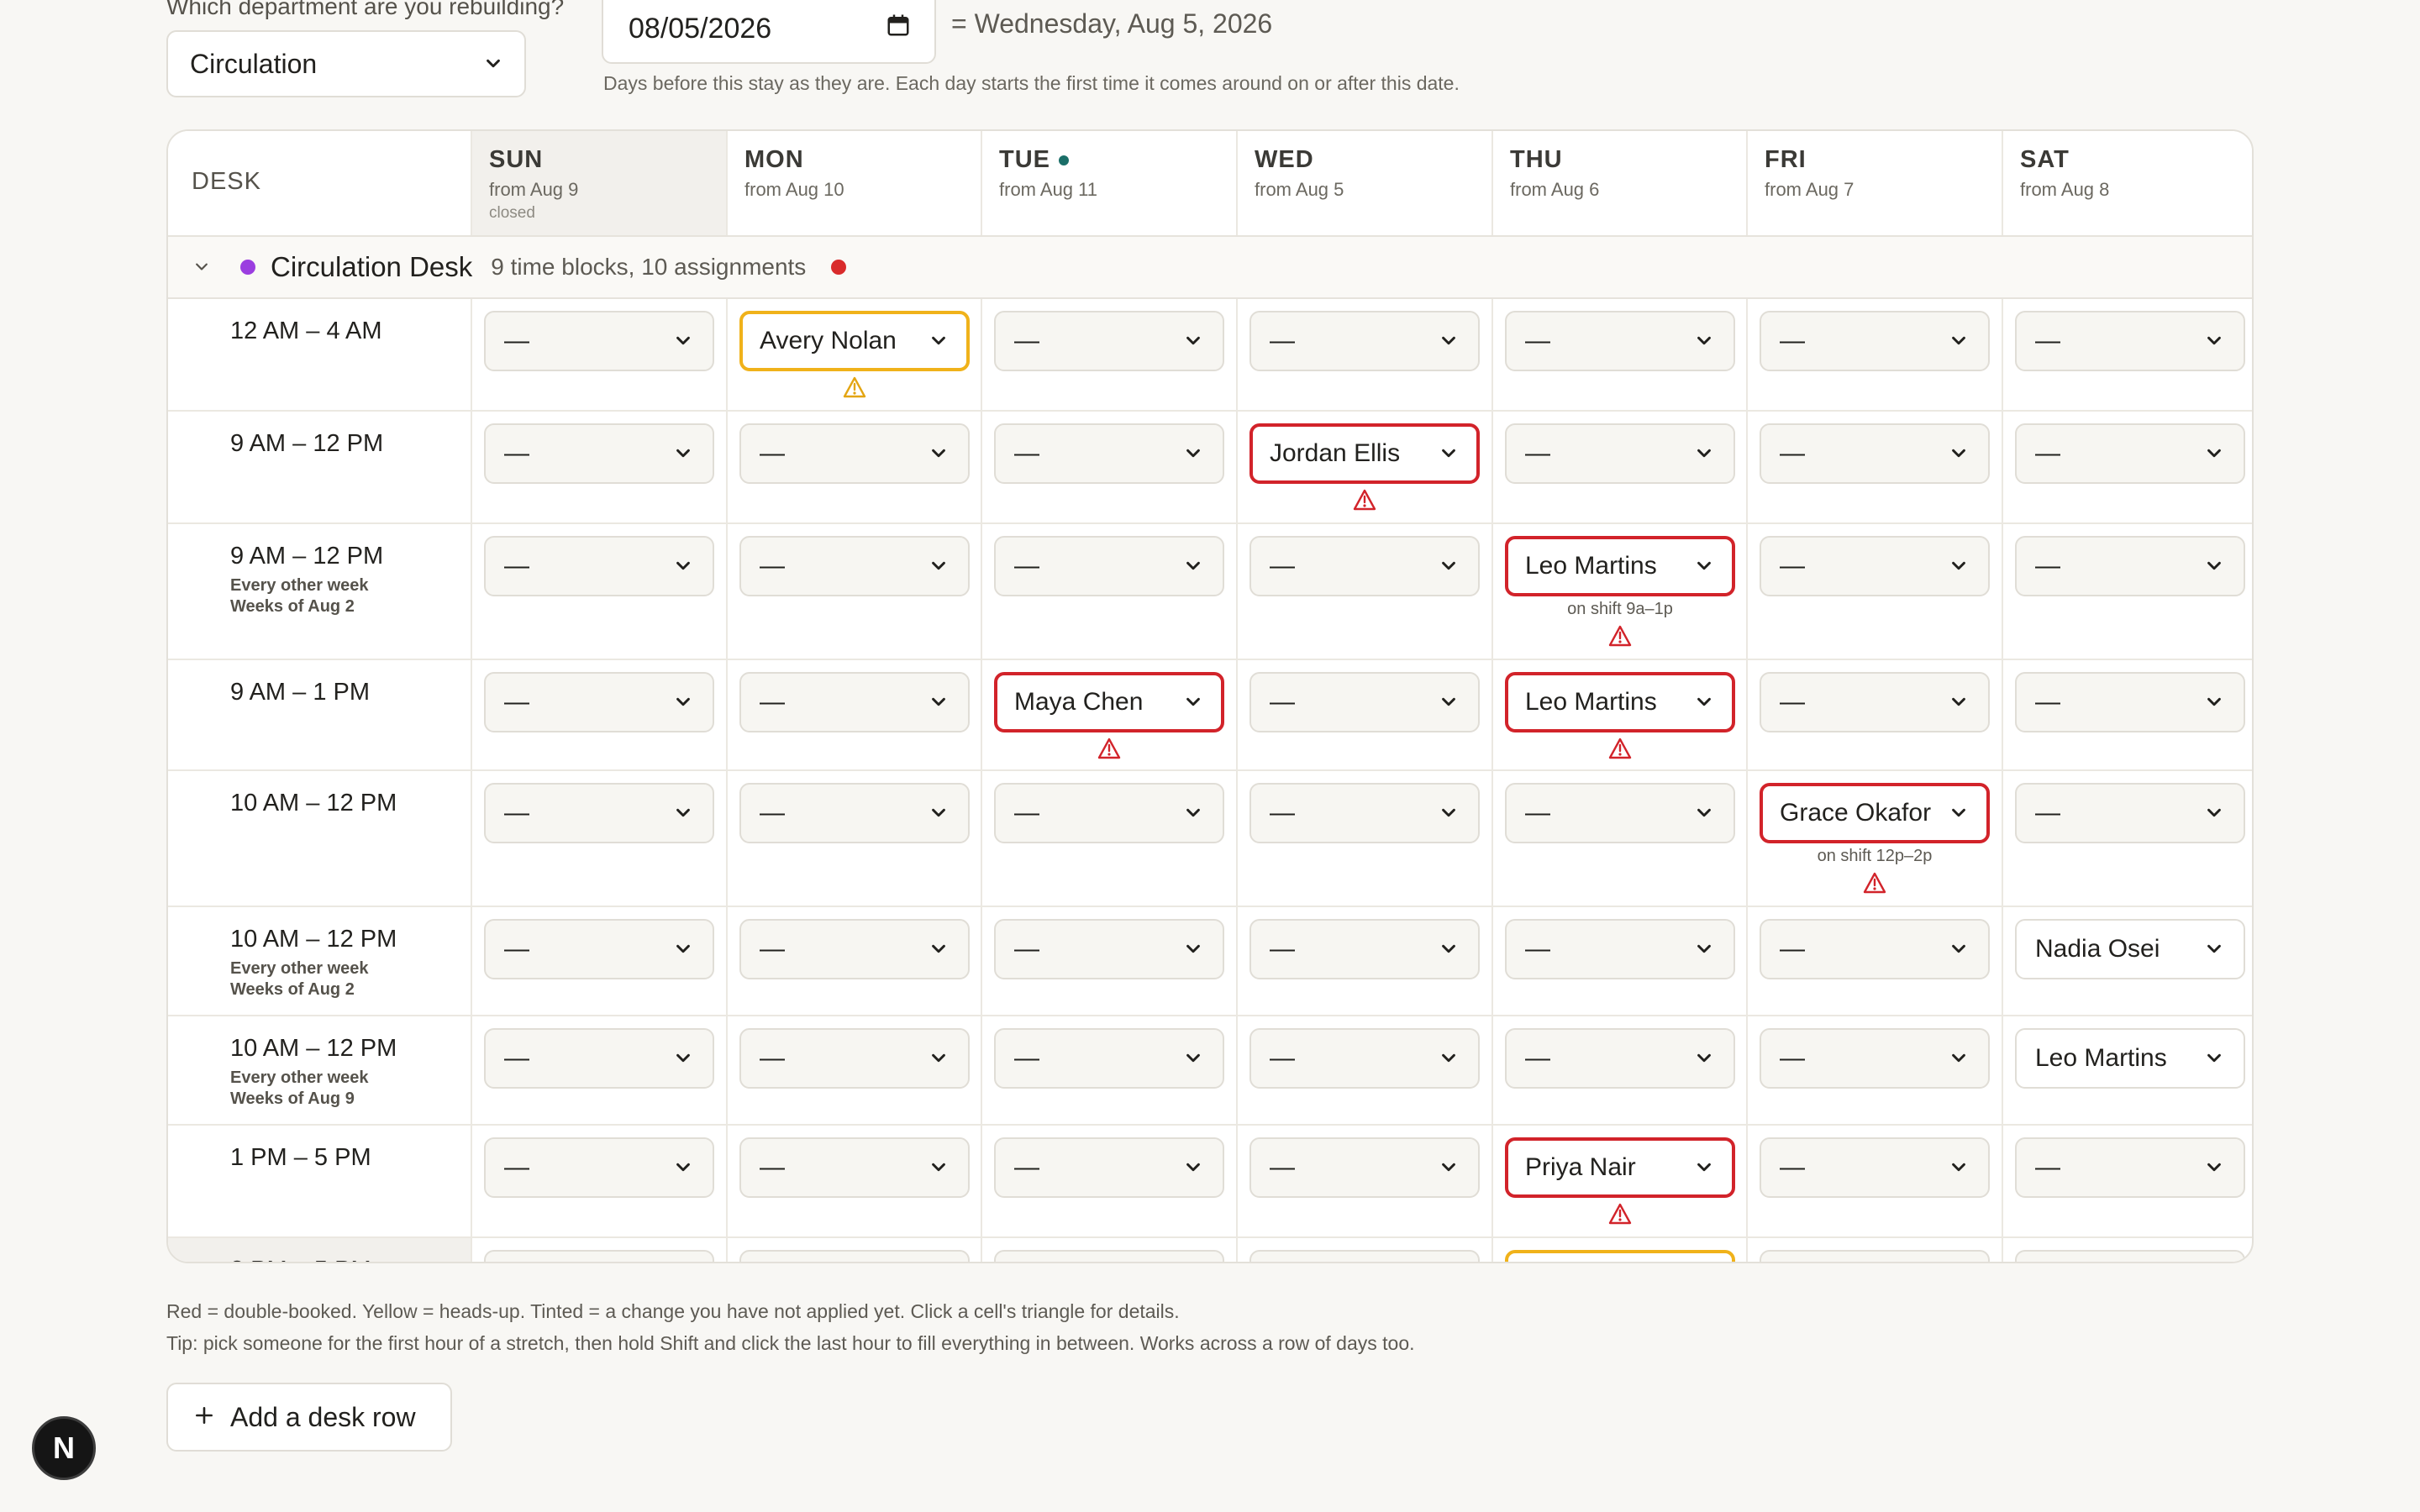 This screenshot has width=2420, height=1512. Describe the element at coordinates (1364, 453) in the screenshot. I see `staff-select: Jordan Ellis` at that location.